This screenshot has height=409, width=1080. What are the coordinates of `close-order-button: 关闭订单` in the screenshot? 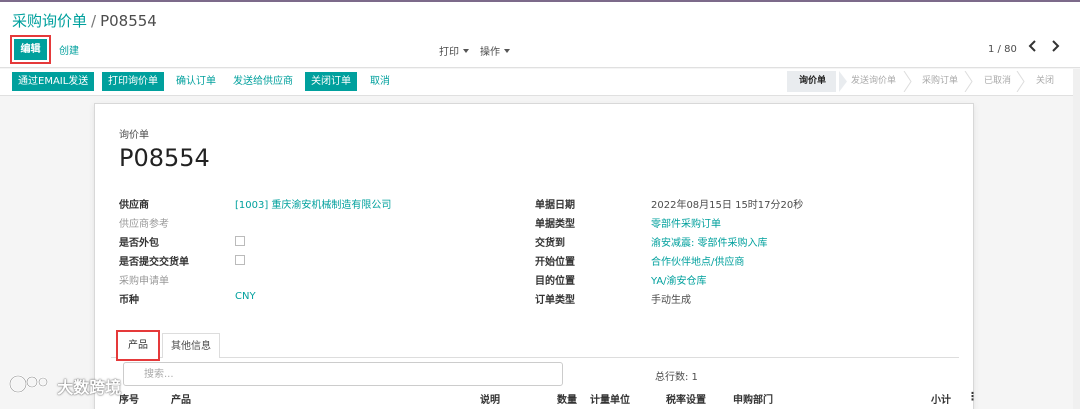 It's located at (331, 81).